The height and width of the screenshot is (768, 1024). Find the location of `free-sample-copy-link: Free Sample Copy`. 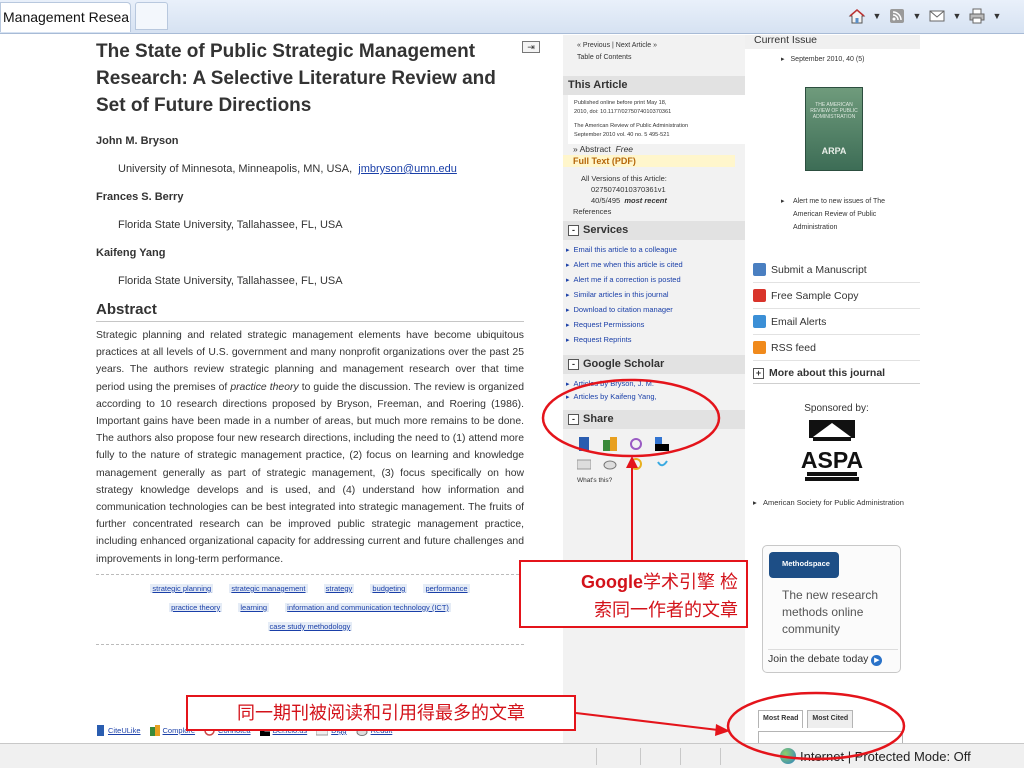

free-sample-copy-link: Free Sample Copy is located at coordinates (836, 296).